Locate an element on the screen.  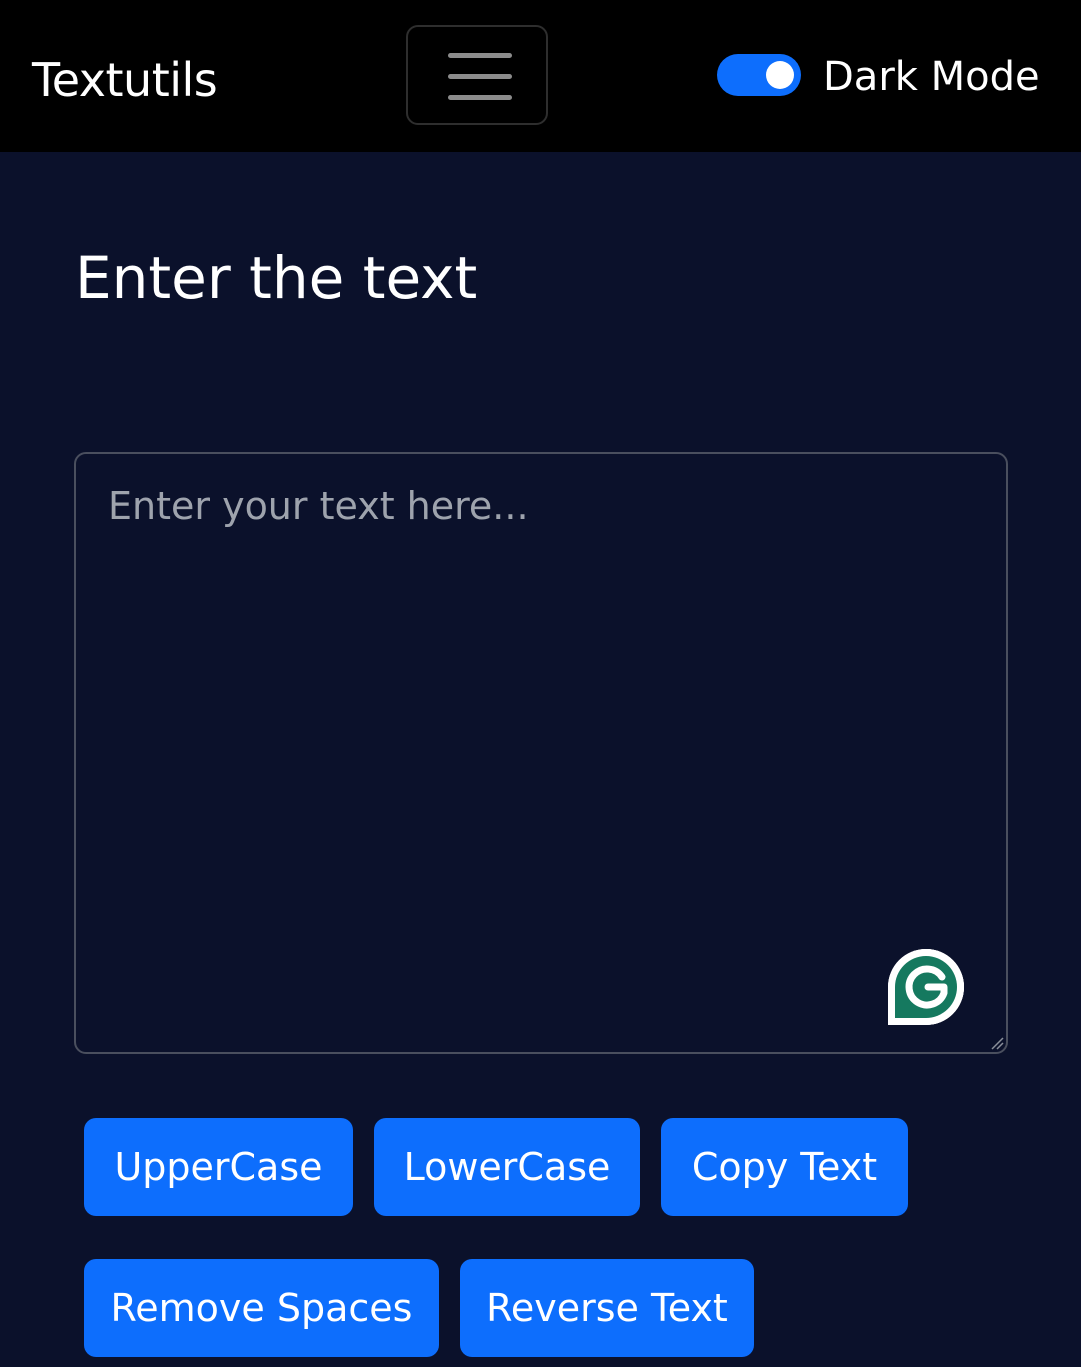
resize-handle-icon is located at coordinates (997, 1043).